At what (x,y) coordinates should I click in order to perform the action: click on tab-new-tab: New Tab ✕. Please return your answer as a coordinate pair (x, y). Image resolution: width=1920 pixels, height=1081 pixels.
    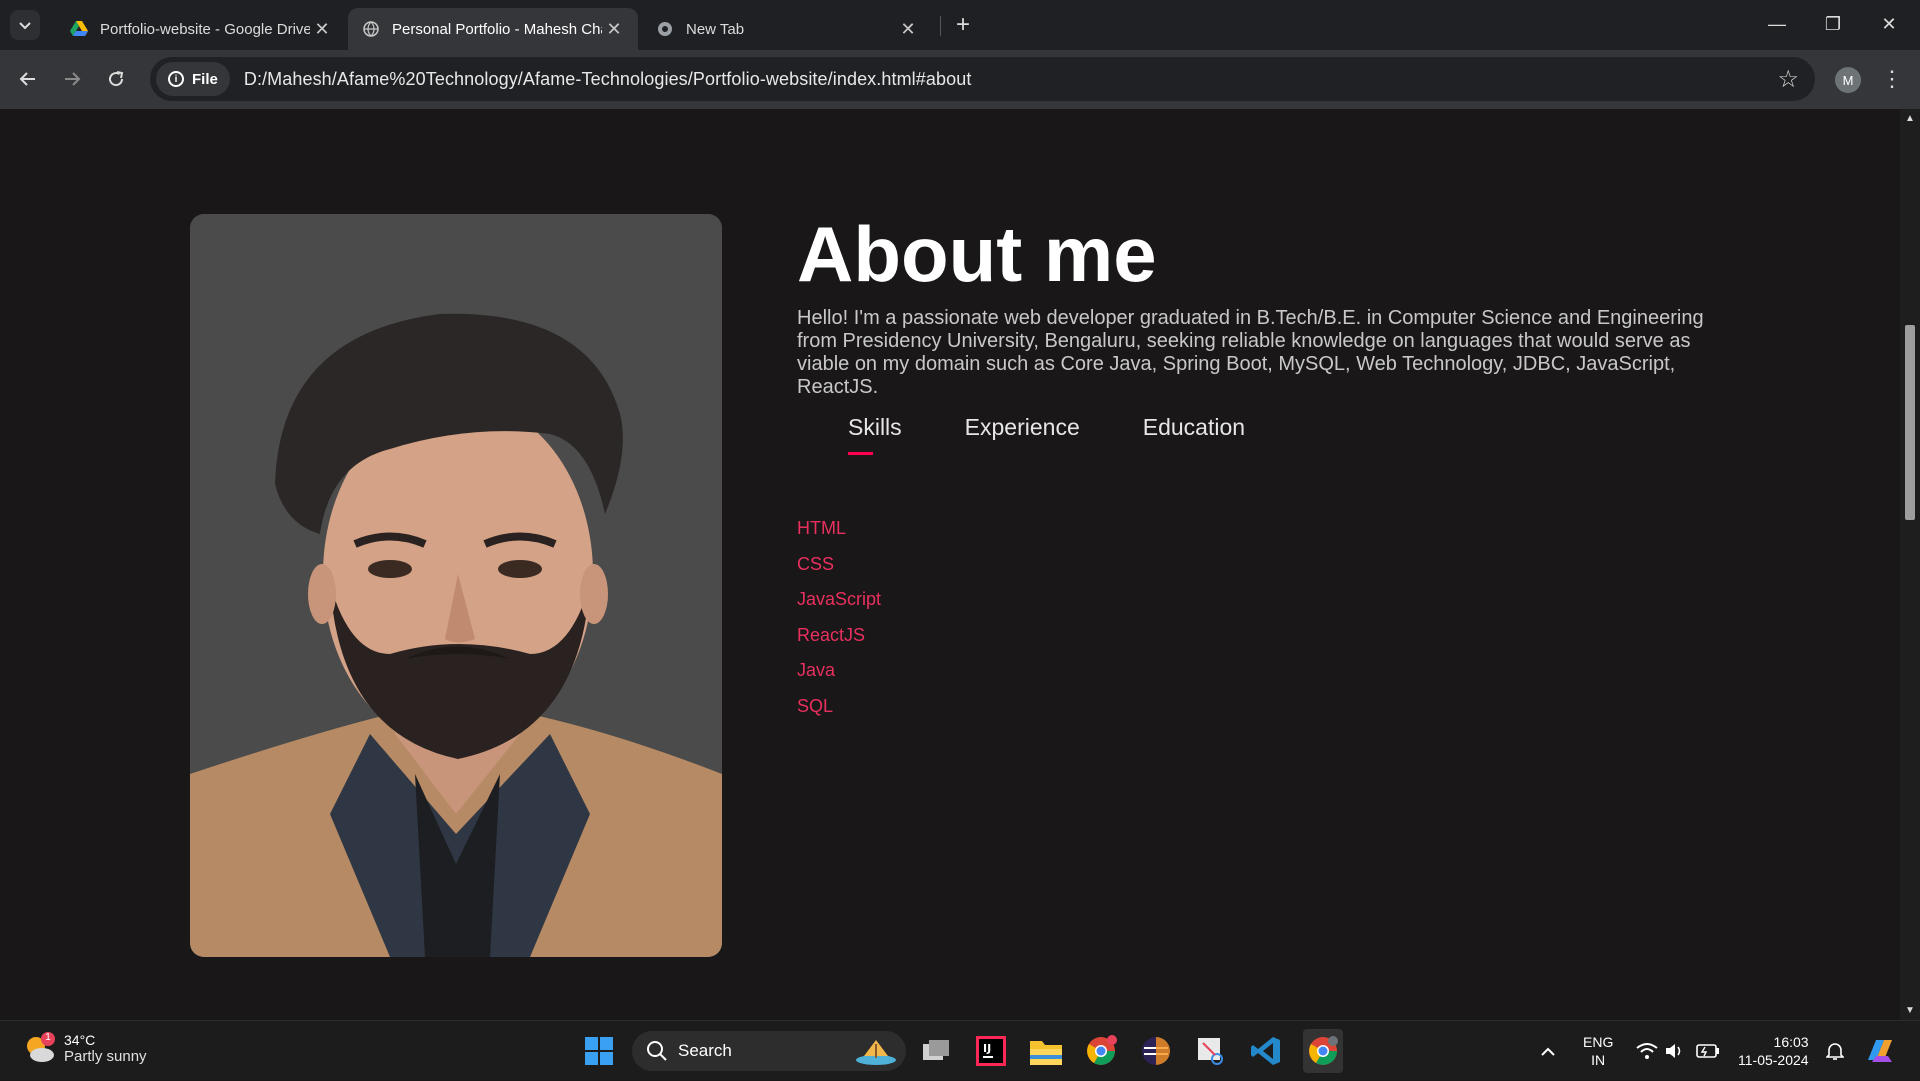
    Looking at the image, I should click on (787, 29).